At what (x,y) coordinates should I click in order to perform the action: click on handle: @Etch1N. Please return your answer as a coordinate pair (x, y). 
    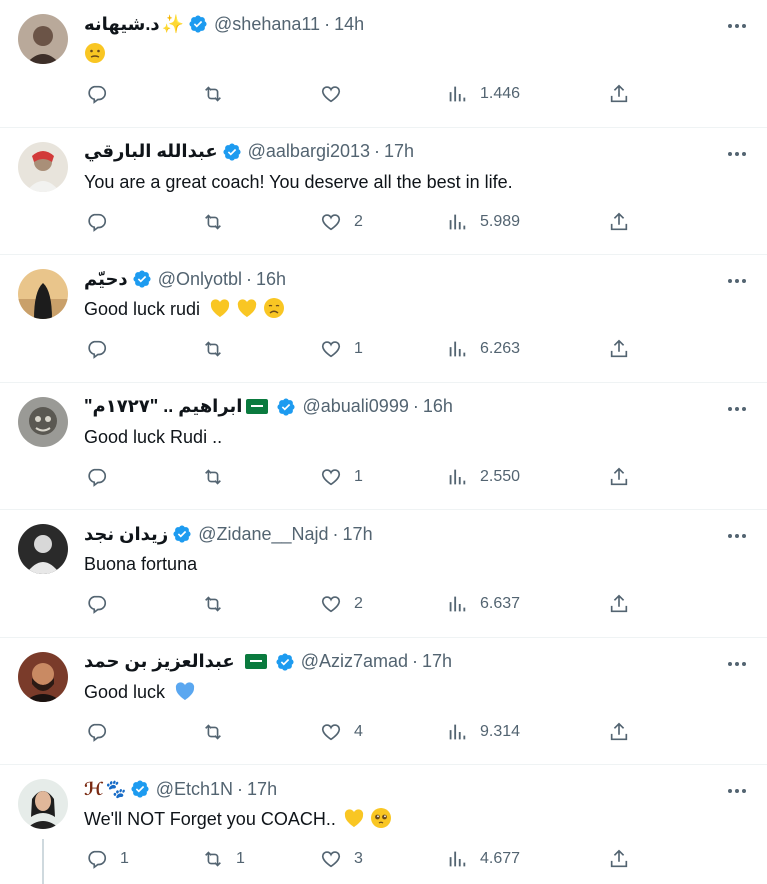
    Looking at the image, I should click on (194, 789).